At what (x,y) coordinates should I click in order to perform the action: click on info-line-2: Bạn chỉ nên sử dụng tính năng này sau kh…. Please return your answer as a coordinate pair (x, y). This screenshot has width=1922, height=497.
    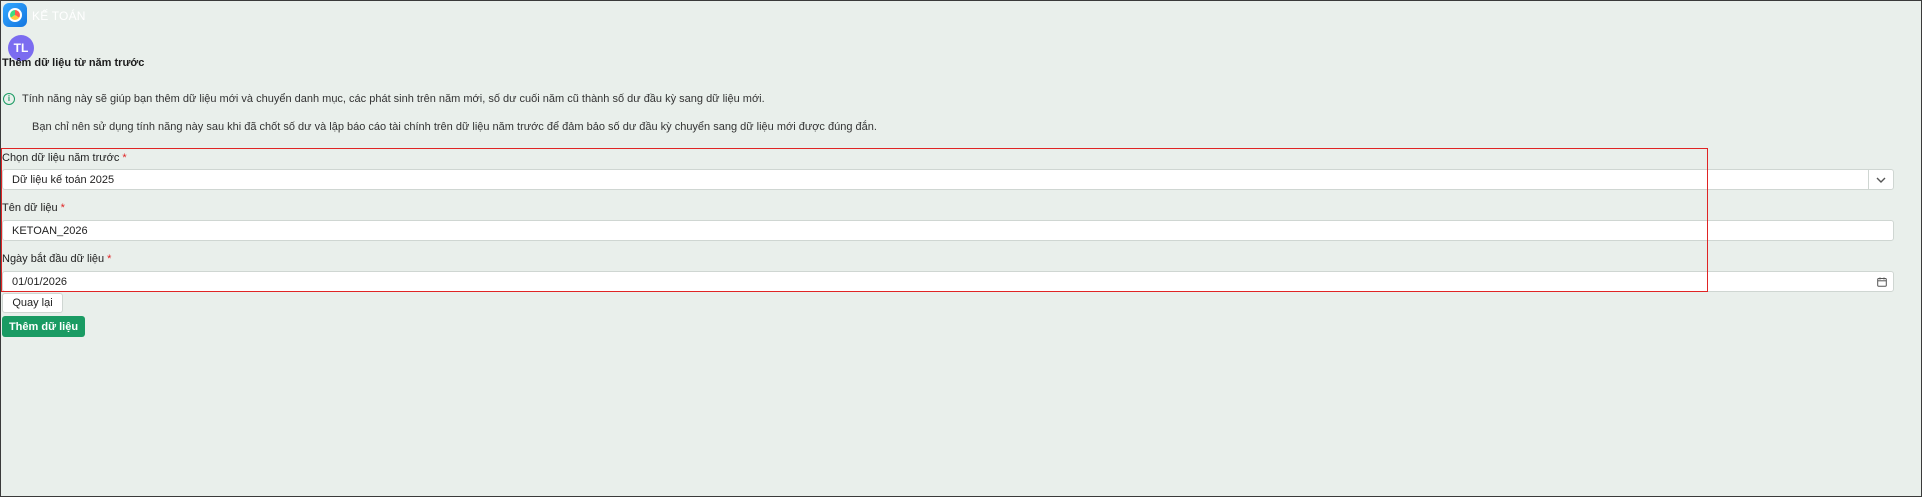
    Looking at the image, I should click on (454, 127).